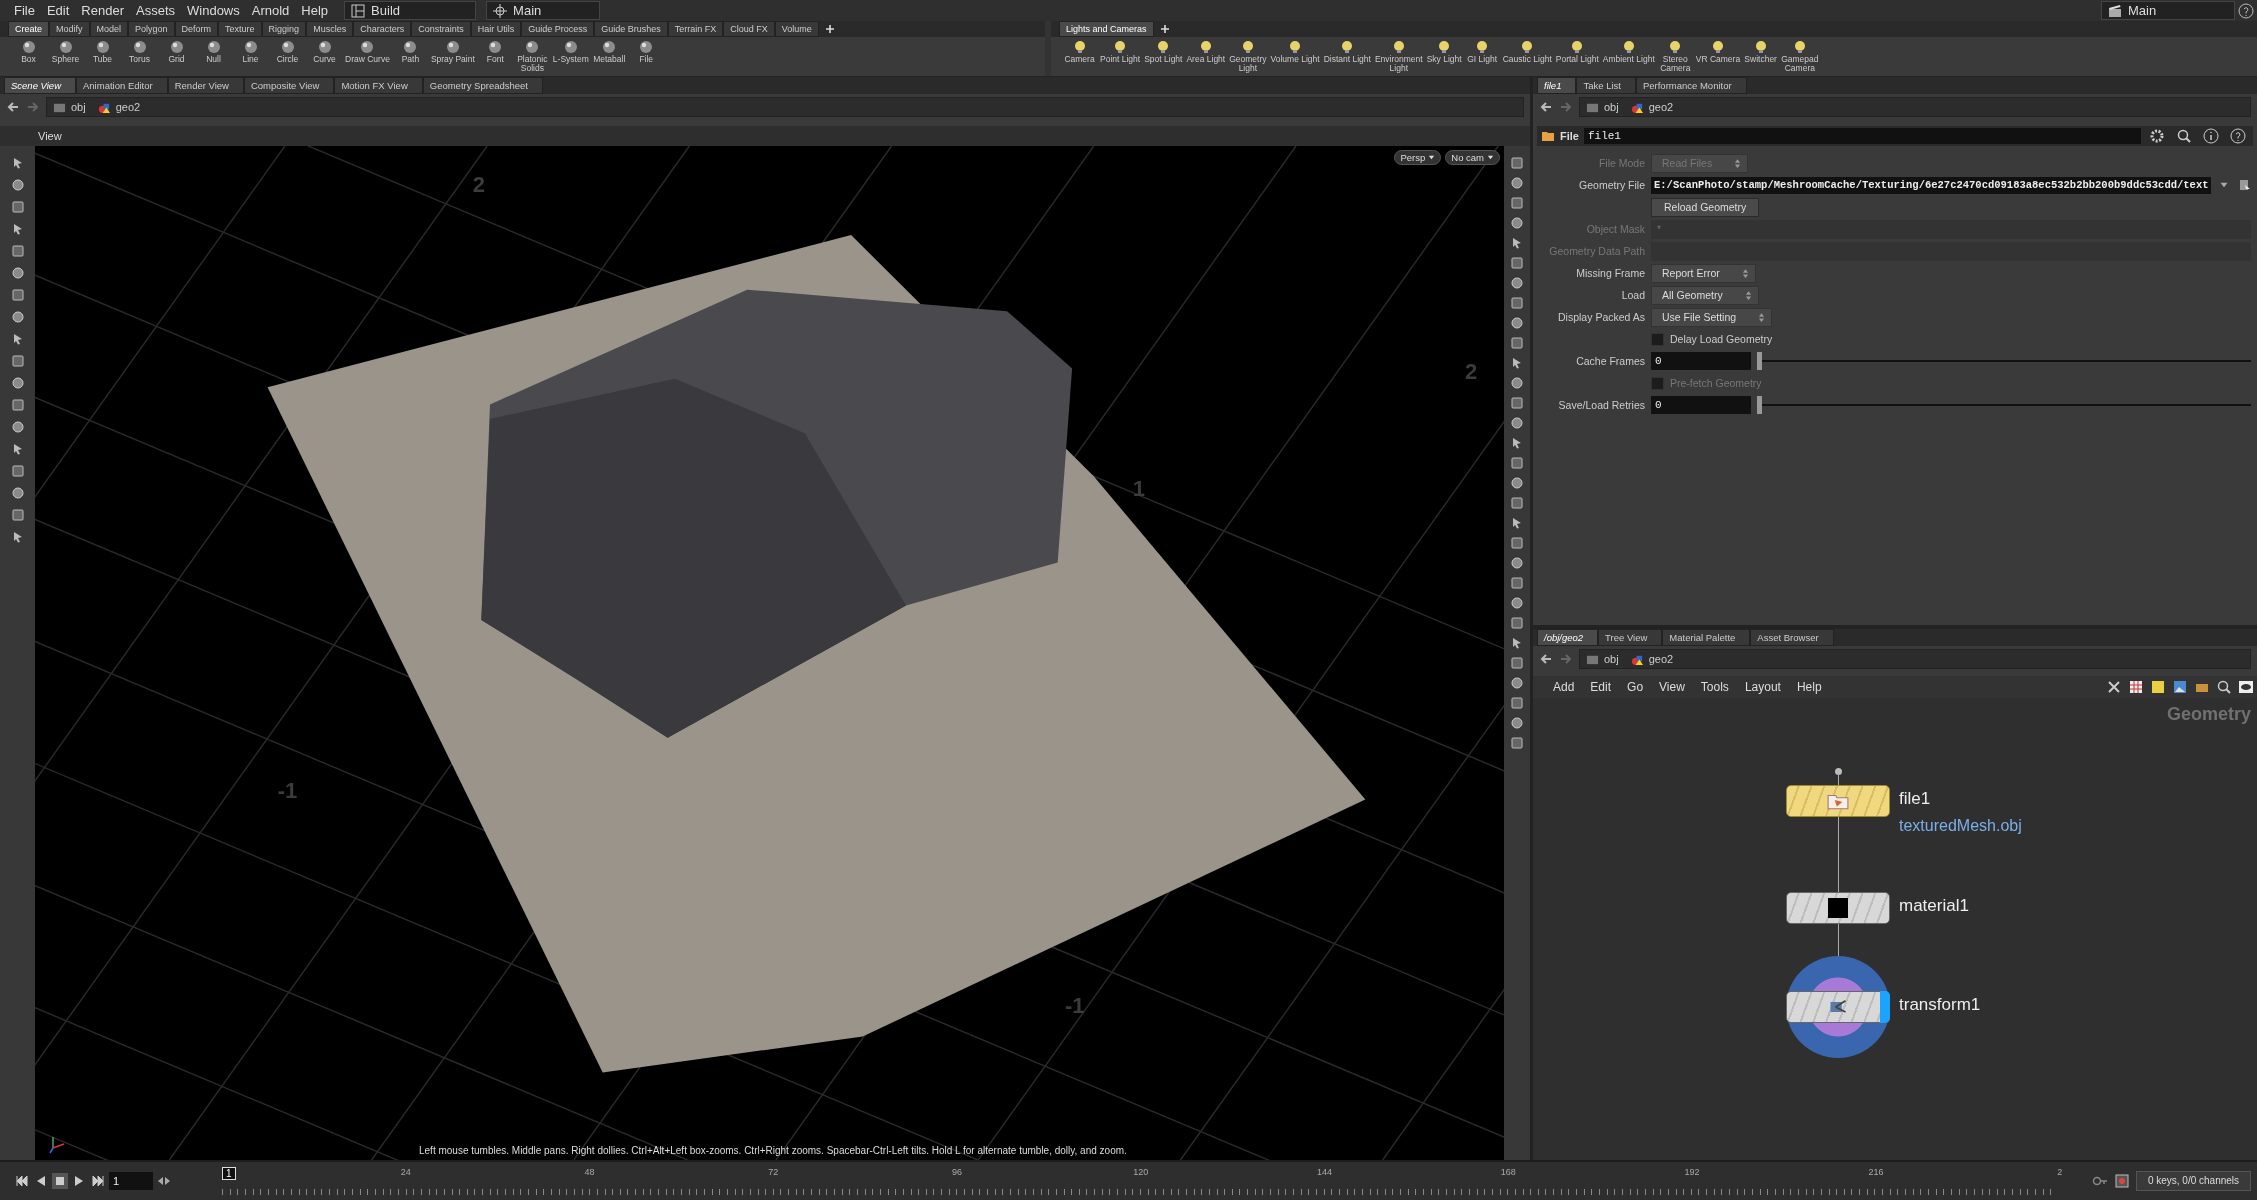 This screenshot has height=1200, width=2257. I want to click on pane-tab: Tree View, so click(1630, 637).